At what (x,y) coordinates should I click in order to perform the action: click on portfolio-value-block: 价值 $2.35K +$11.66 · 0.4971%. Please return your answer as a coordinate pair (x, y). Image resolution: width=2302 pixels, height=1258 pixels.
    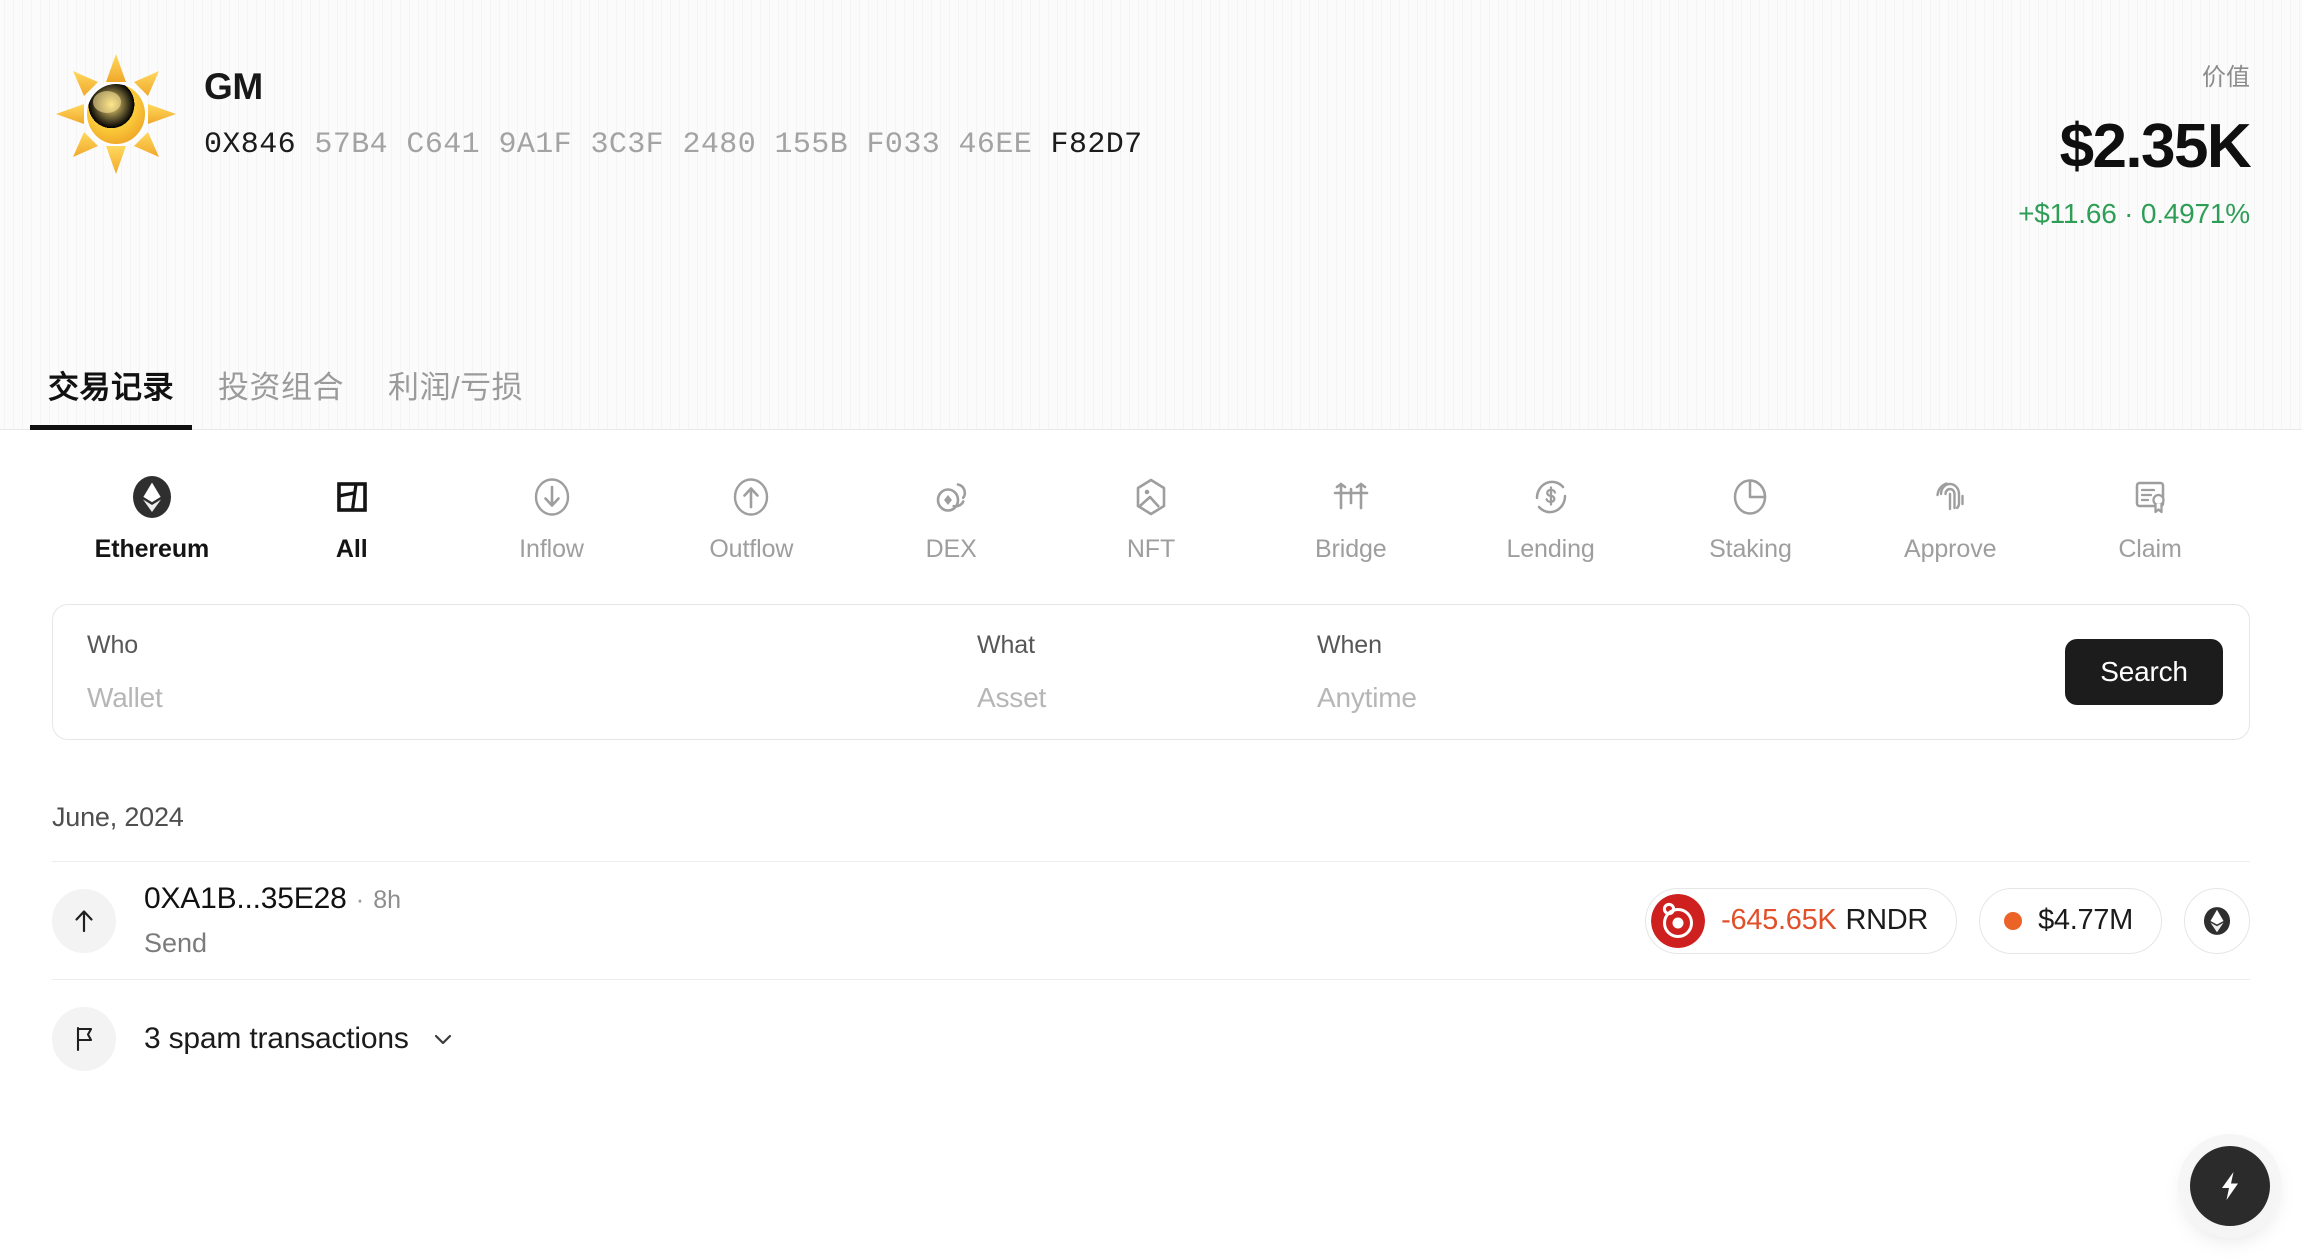
    Looking at the image, I should click on (2135, 146).